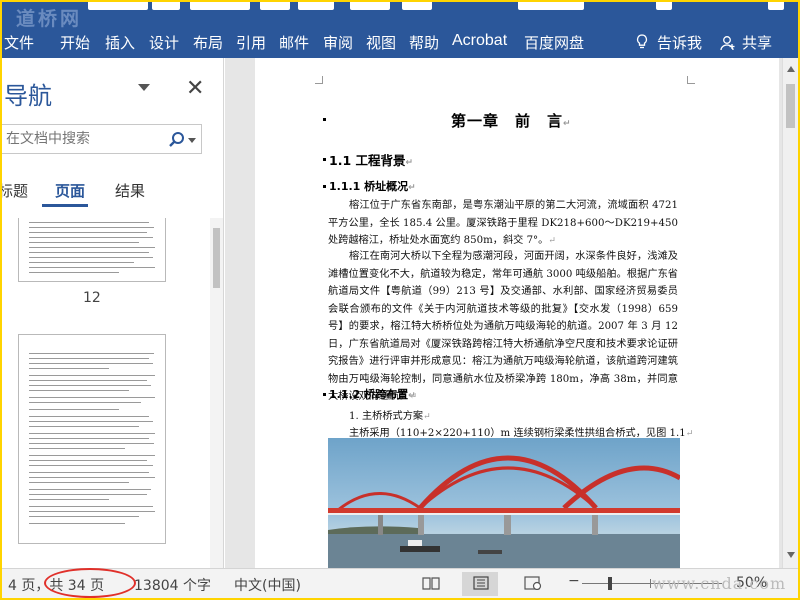 This screenshot has height=600, width=800. I want to click on red-circle-annotation, so click(90, 583).